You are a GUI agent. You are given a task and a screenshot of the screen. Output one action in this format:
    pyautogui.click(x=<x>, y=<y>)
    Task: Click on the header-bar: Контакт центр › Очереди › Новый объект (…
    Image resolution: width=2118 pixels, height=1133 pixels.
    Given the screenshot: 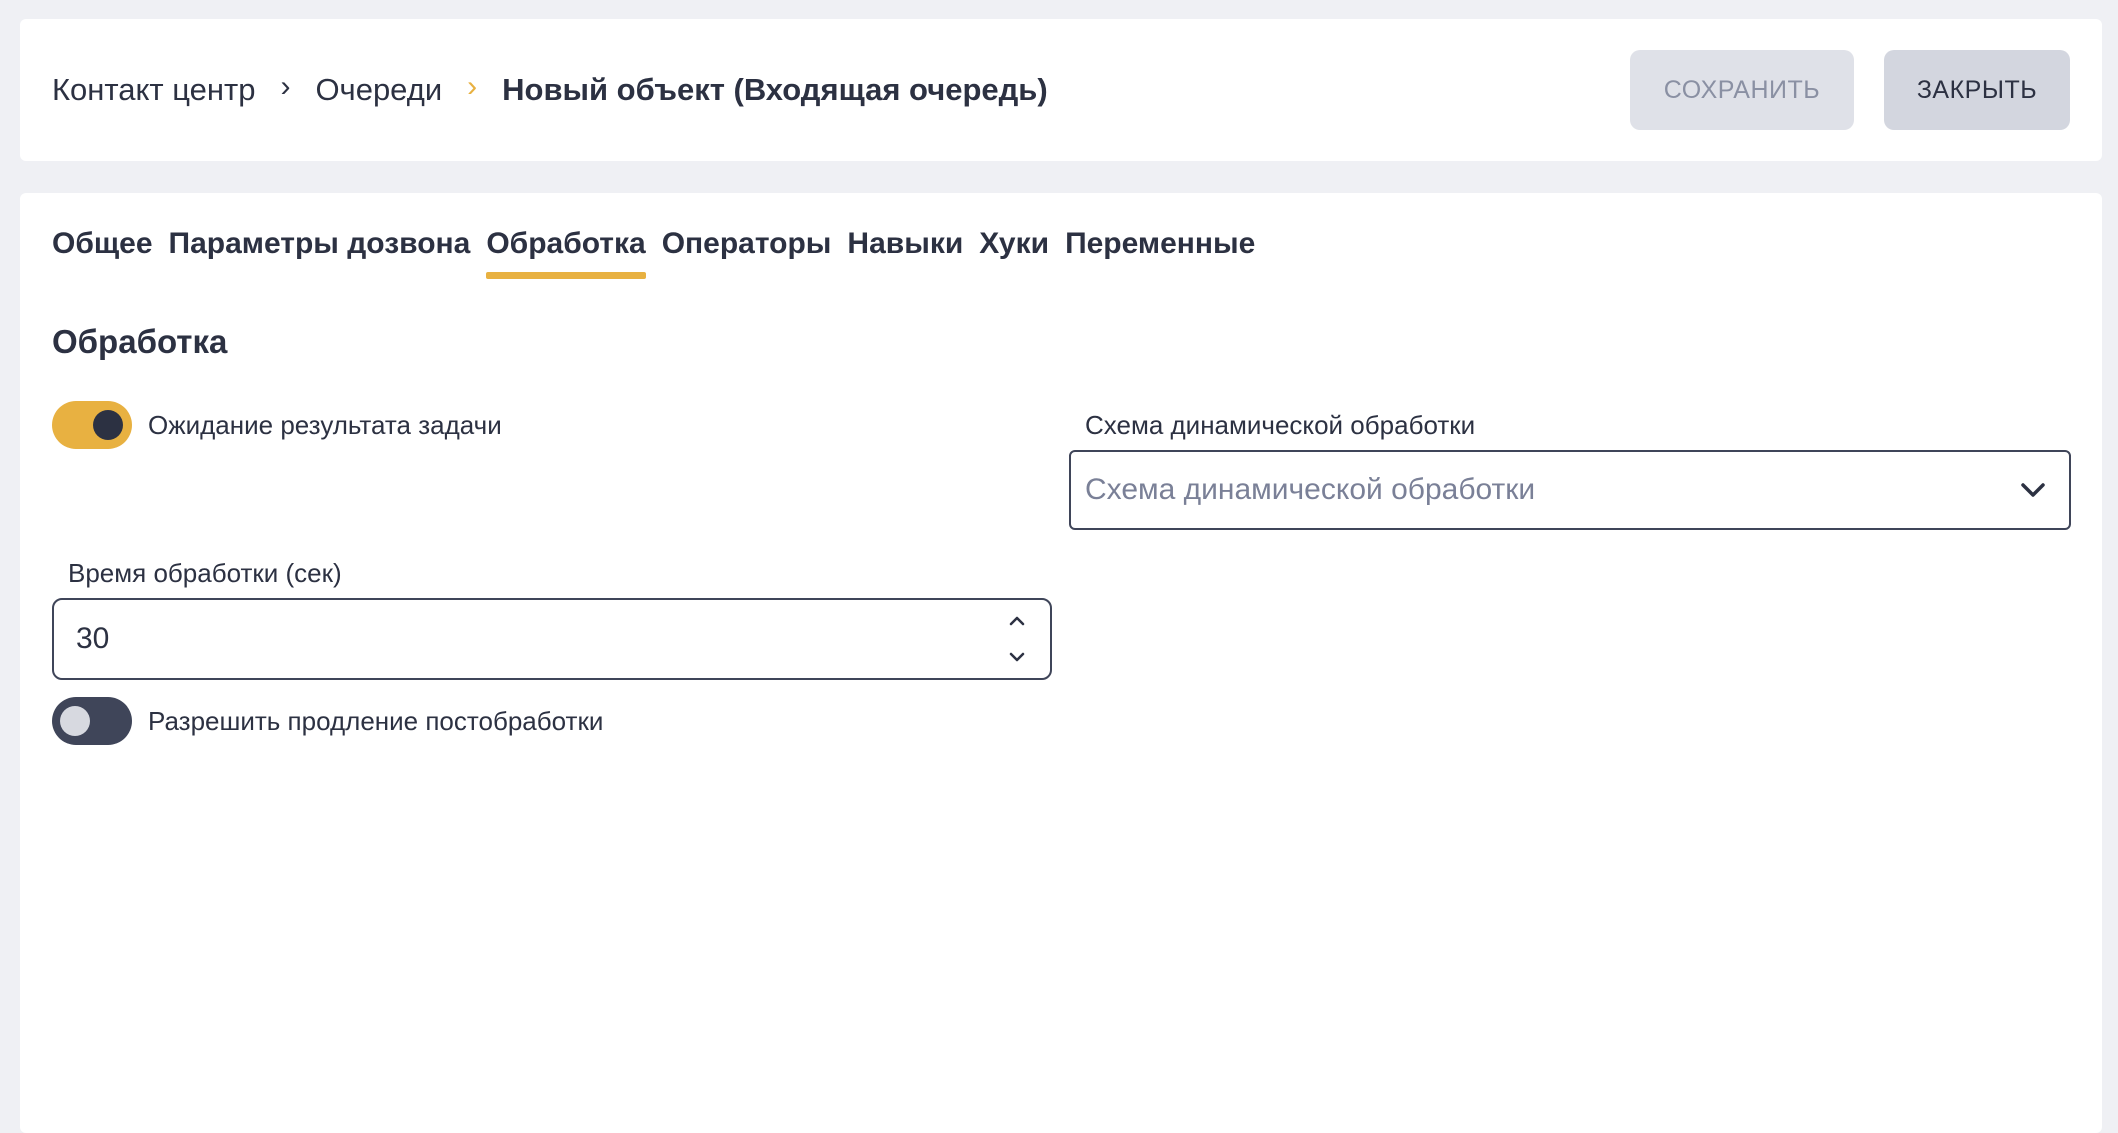 What is the action you would take?
    pyautogui.click(x=1061, y=90)
    